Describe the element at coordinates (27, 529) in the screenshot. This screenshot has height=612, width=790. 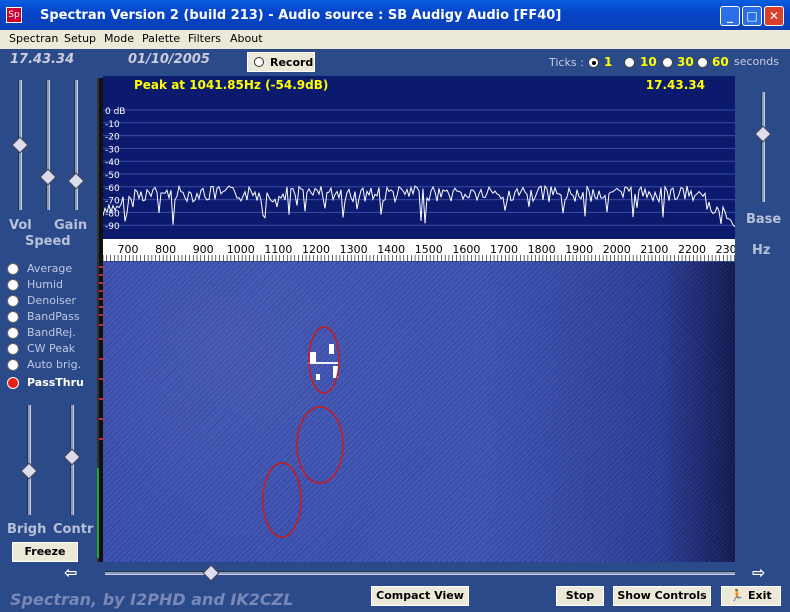
I see `brigh-label: Brigh` at that location.